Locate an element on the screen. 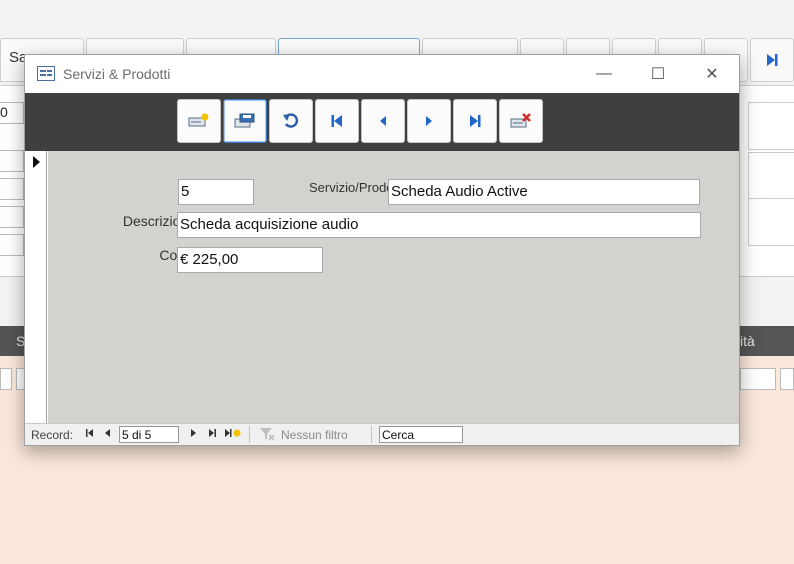 Image resolution: width=794 pixels, height=564 pixels. minimize-button: — is located at coordinates (604, 74).